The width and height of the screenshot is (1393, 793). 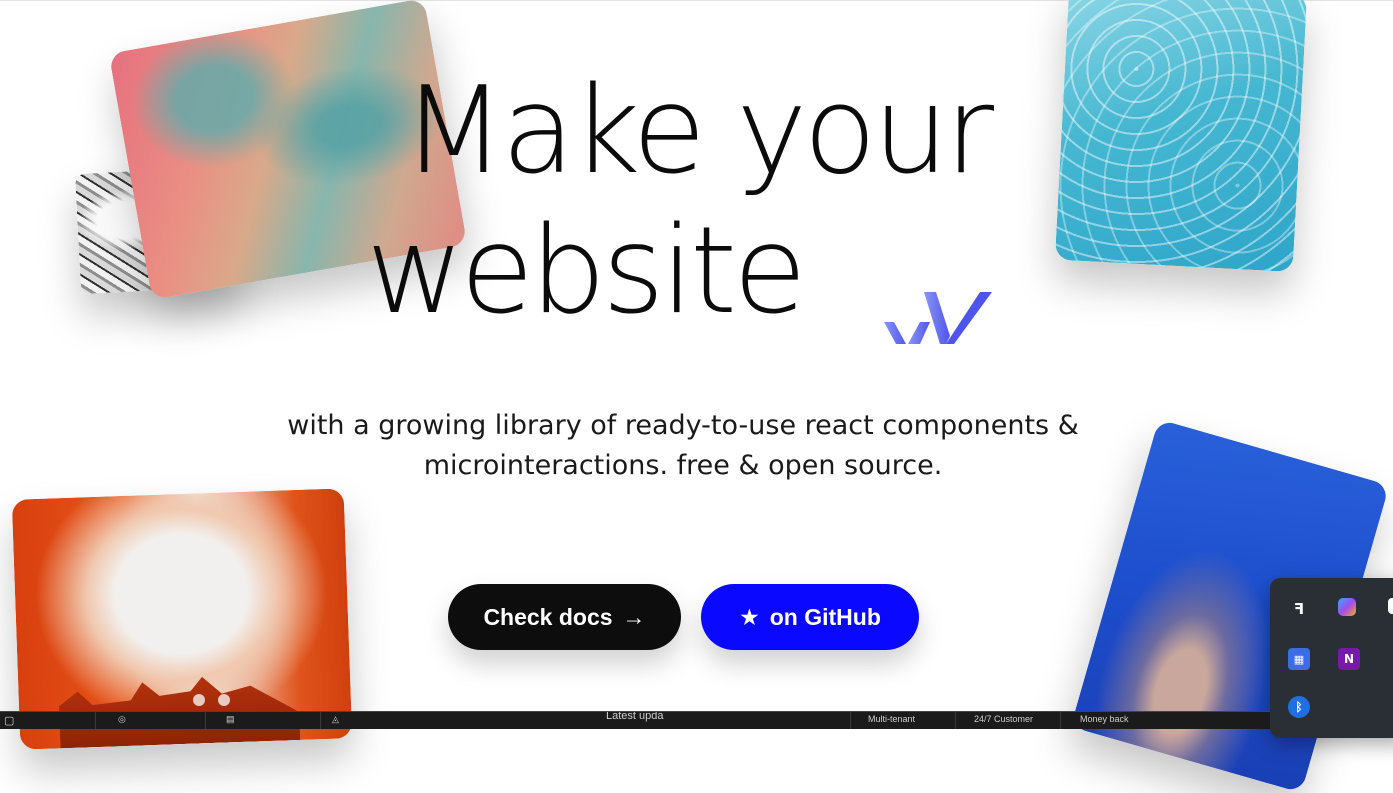 What do you see at coordinates (1181, 136) in the screenshot?
I see `water-image-card` at bounding box center [1181, 136].